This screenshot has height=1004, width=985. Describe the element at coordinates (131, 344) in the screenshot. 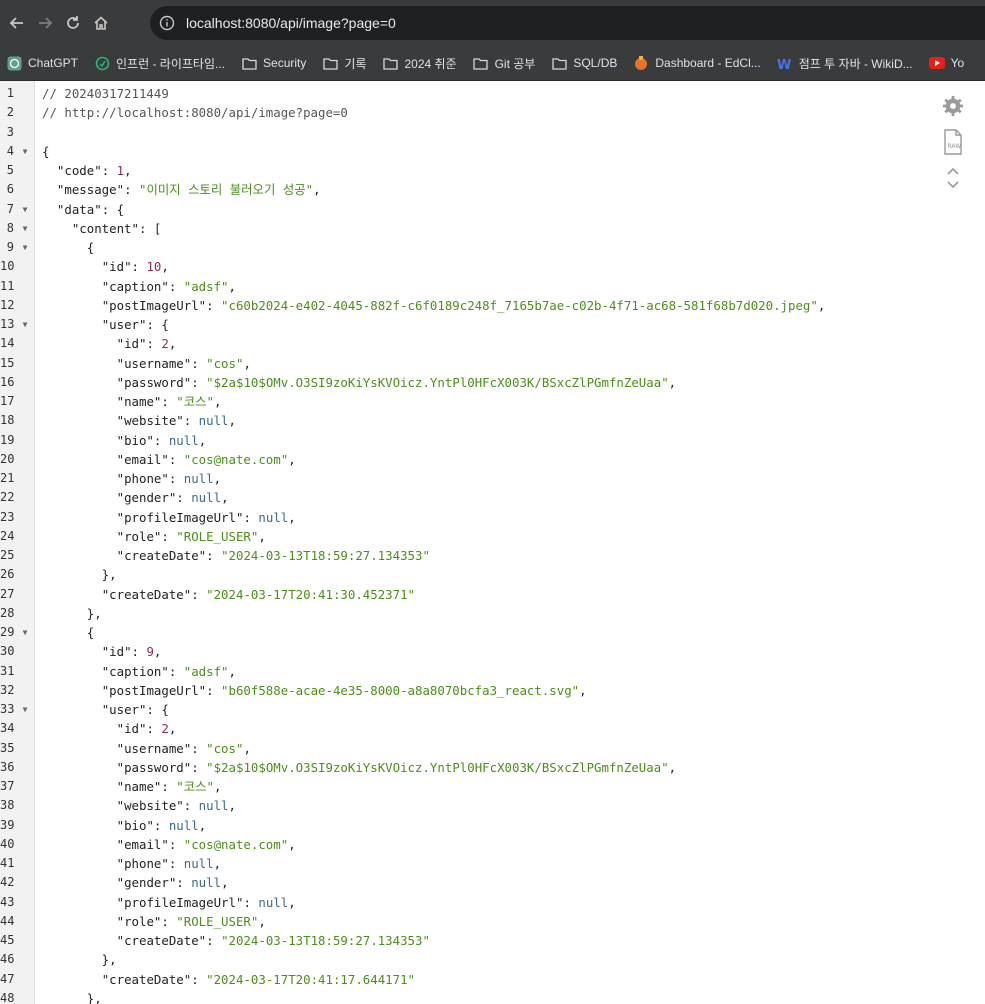

I see `code-token: "id"` at that location.